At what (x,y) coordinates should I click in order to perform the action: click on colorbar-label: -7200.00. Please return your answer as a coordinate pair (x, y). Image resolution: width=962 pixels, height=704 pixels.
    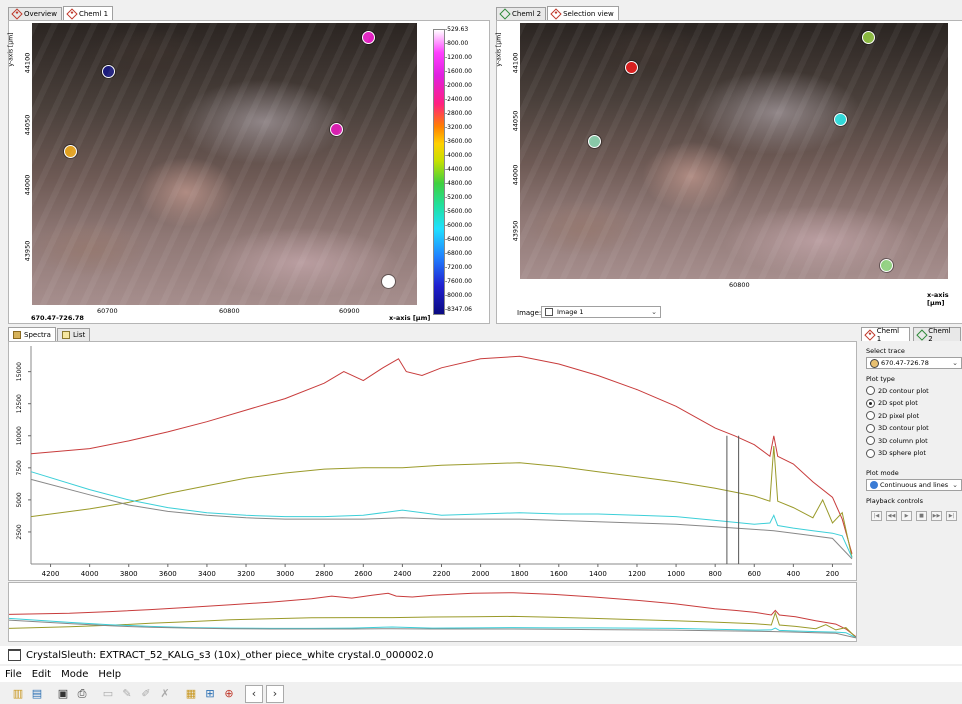
    Looking at the image, I should click on (458, 267).